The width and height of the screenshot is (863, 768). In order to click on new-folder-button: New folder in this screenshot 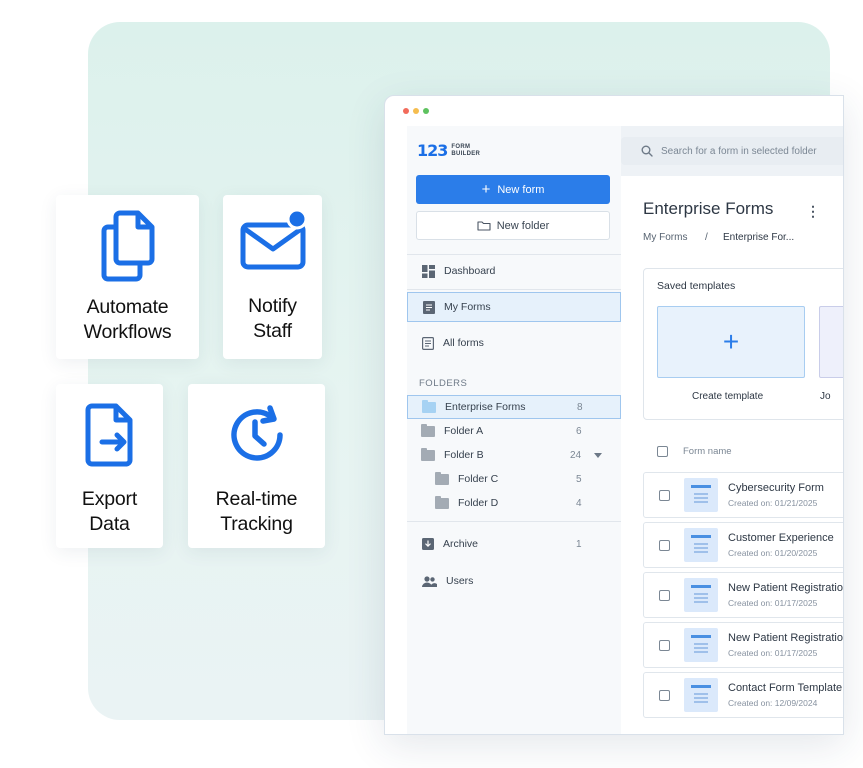, I will do `click(513, 225)`.